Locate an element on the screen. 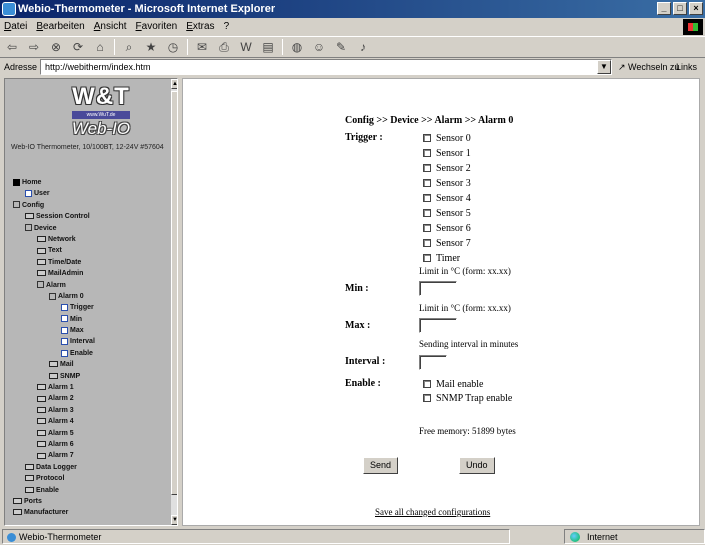  tree-item: Alarm 0 is located at coordinates (54, 296).